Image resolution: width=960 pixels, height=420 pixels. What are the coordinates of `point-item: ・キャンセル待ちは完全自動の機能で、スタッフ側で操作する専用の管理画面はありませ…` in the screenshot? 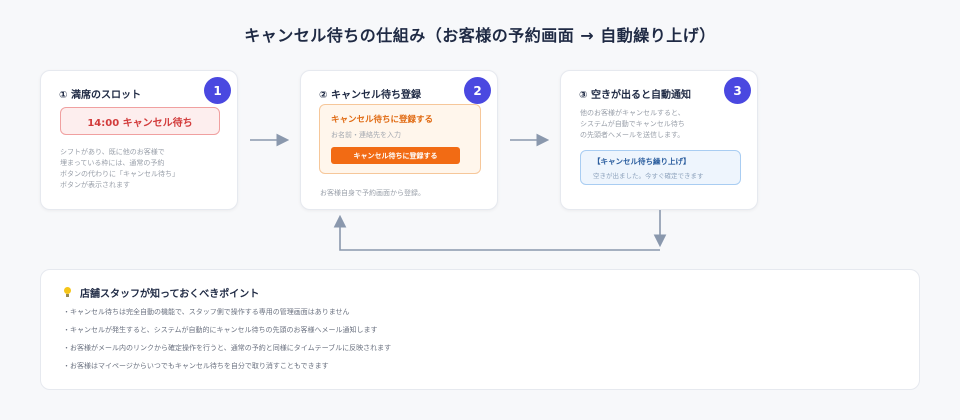 It's located at (206, 312).